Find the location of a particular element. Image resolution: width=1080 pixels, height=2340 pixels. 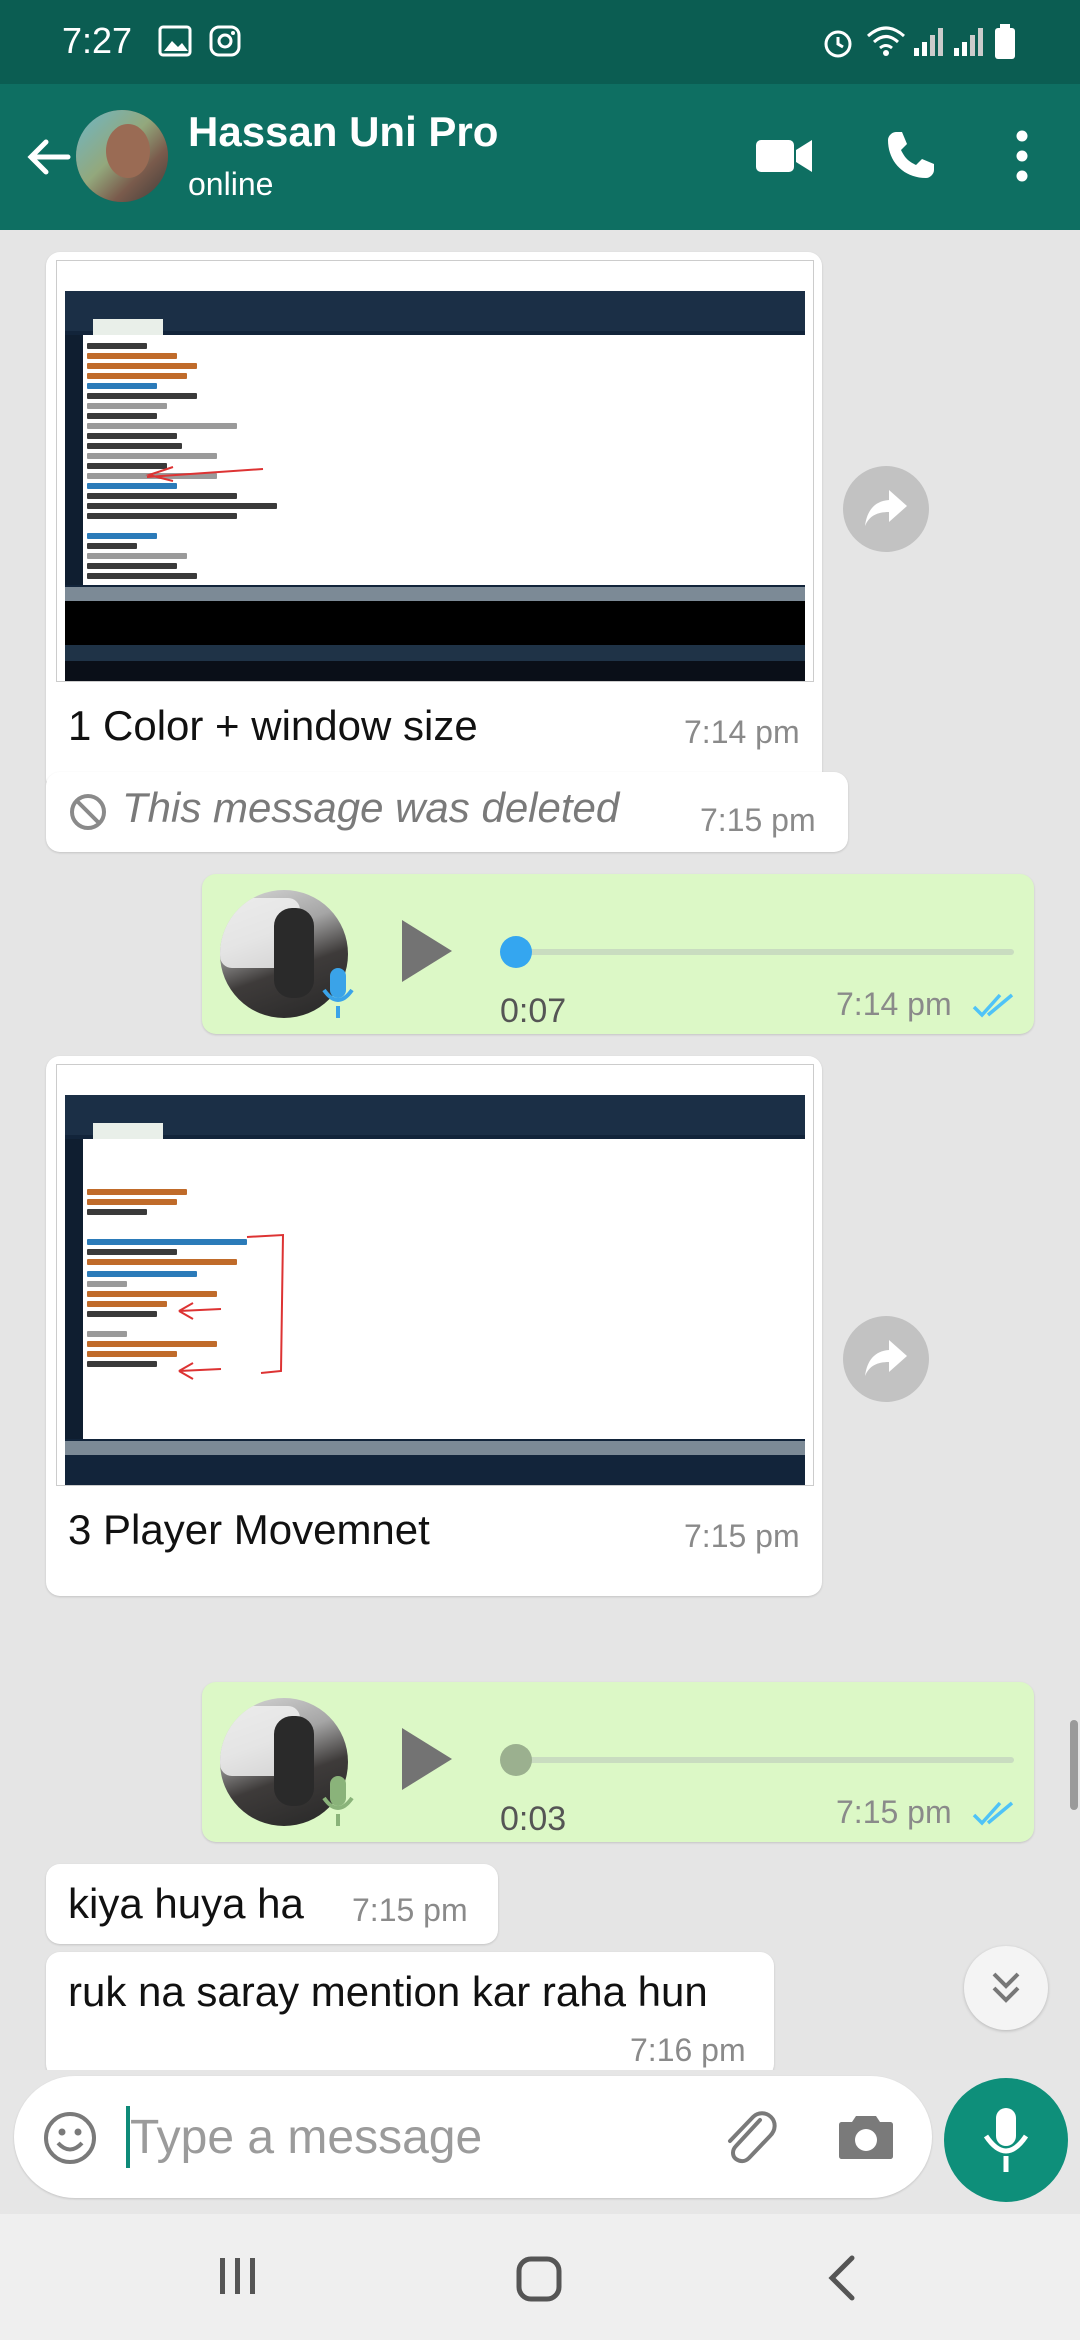

record-voice-button is located at coordinates (1006, 2140).